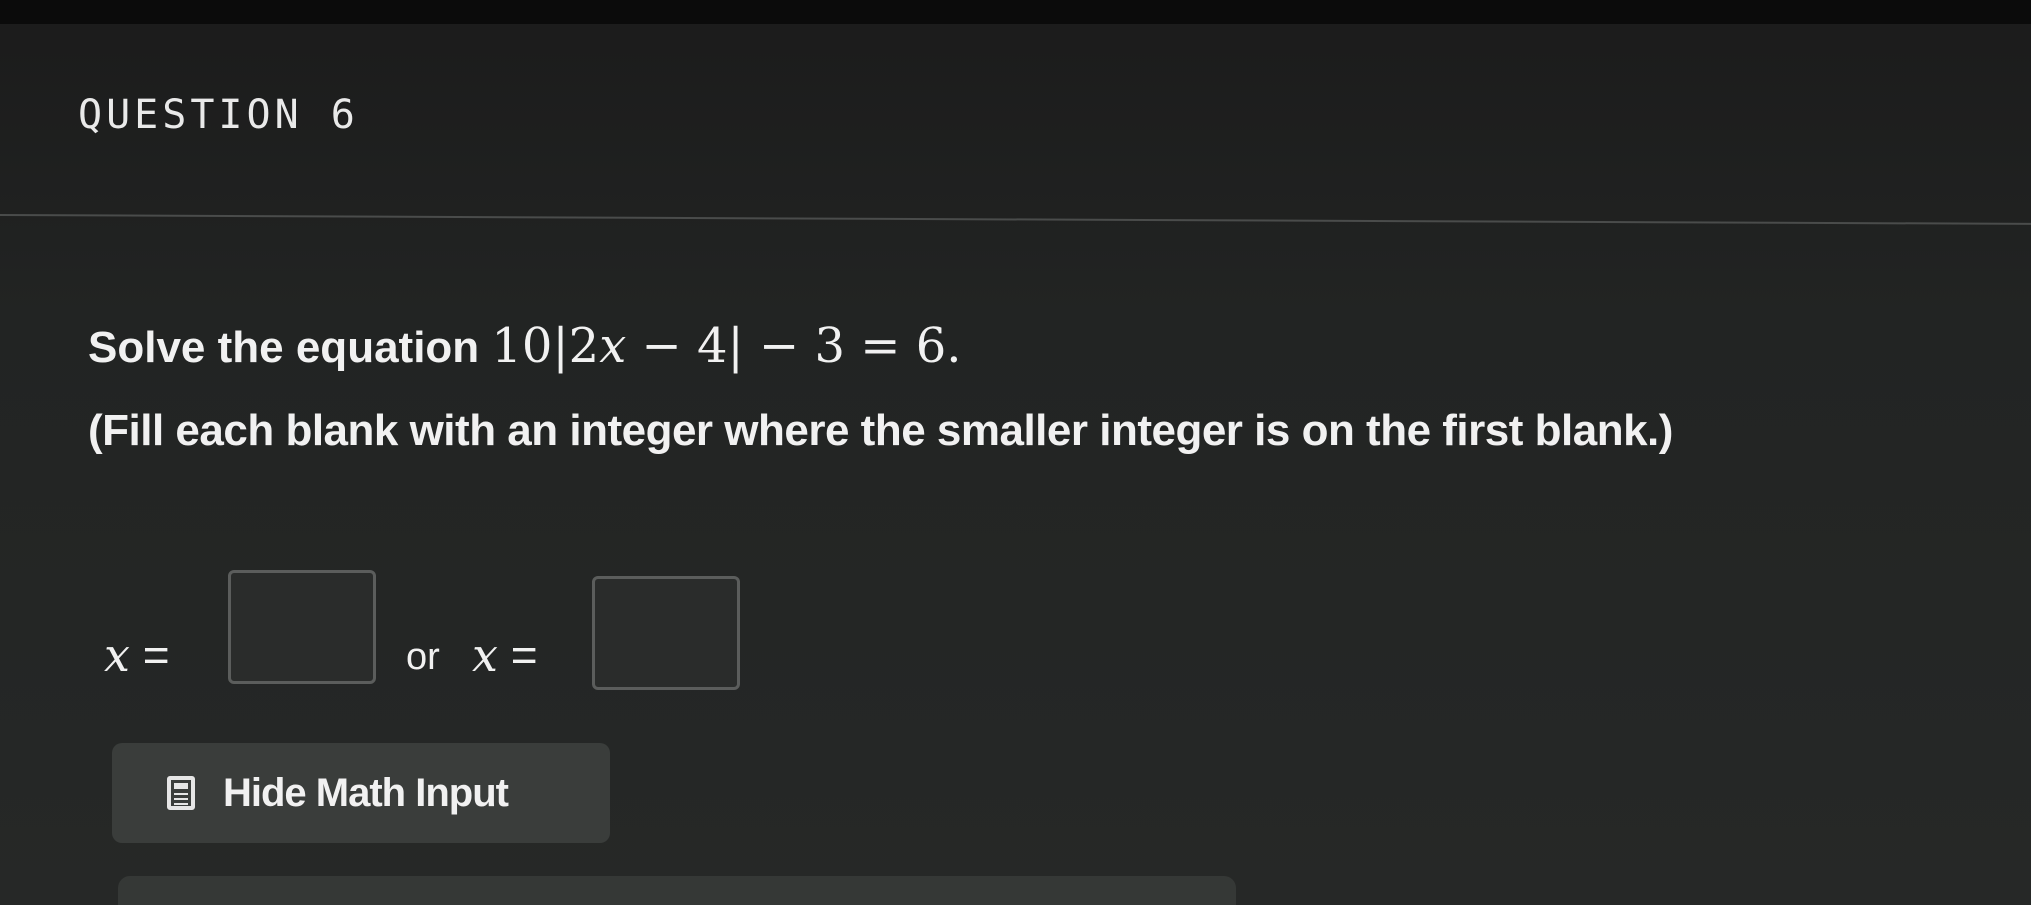  Describe the element at coordinates (677, 890) in the screenshot. I see `next-panel` at that location.